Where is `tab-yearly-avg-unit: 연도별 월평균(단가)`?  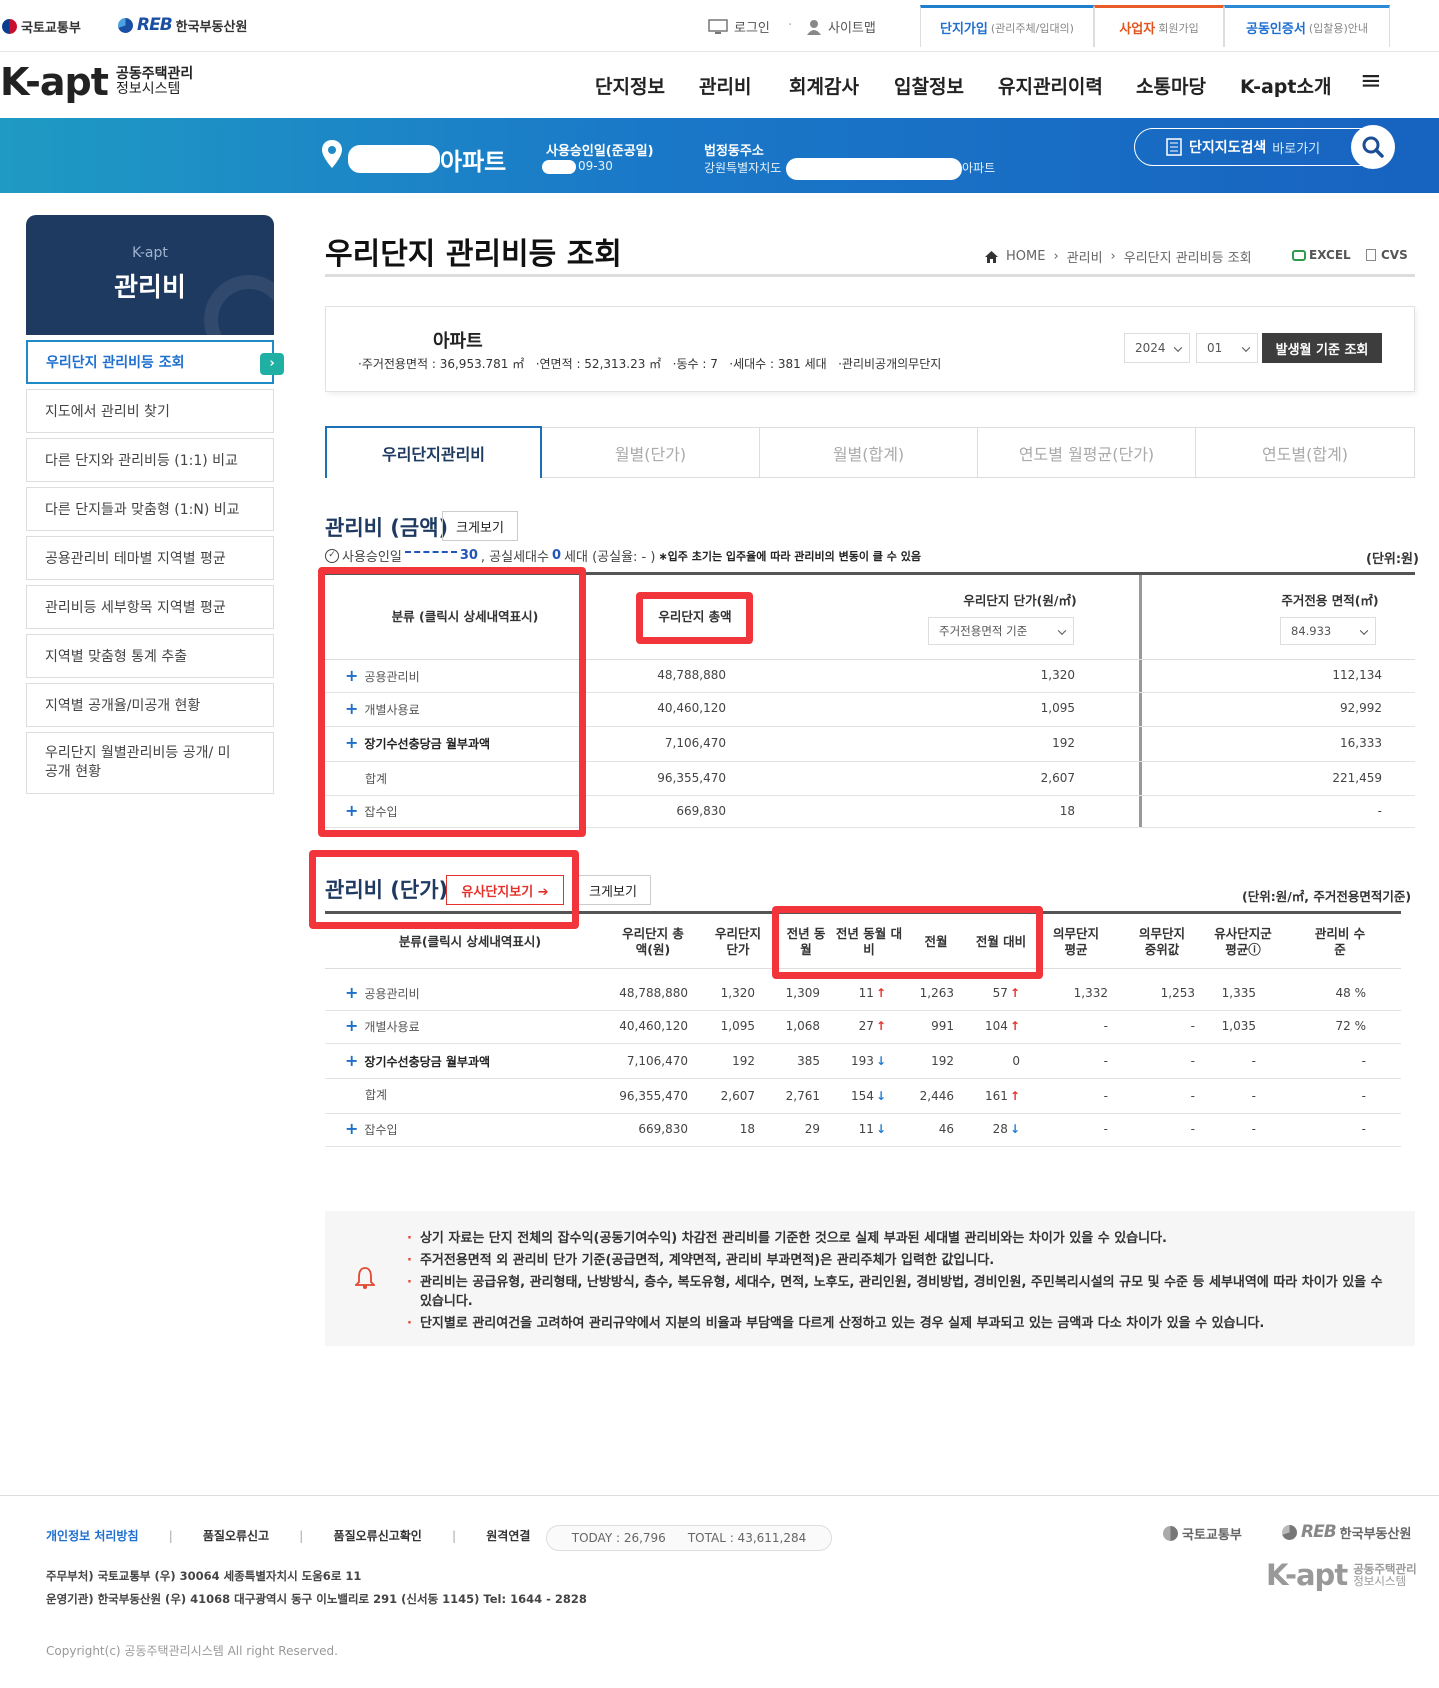 tab-yearly-avg-unit: 연도별 월평균(단가) is located at coordinates (1087, 453).